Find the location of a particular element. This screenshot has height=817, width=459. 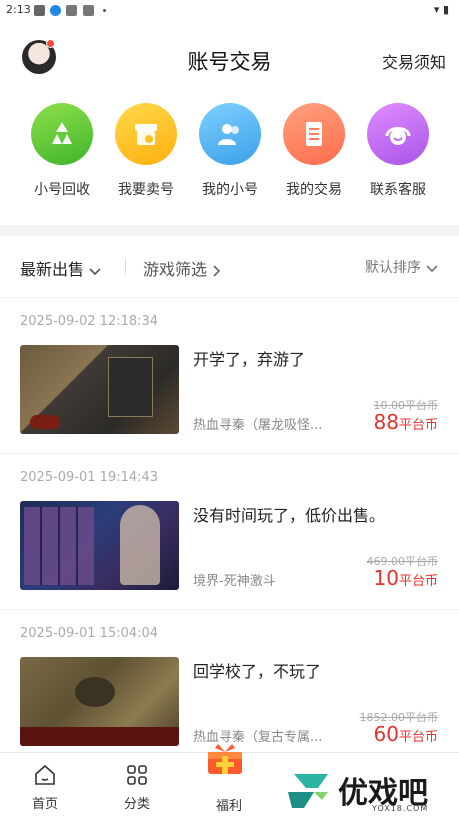

grid-icon is located at coordinates (137, 775).